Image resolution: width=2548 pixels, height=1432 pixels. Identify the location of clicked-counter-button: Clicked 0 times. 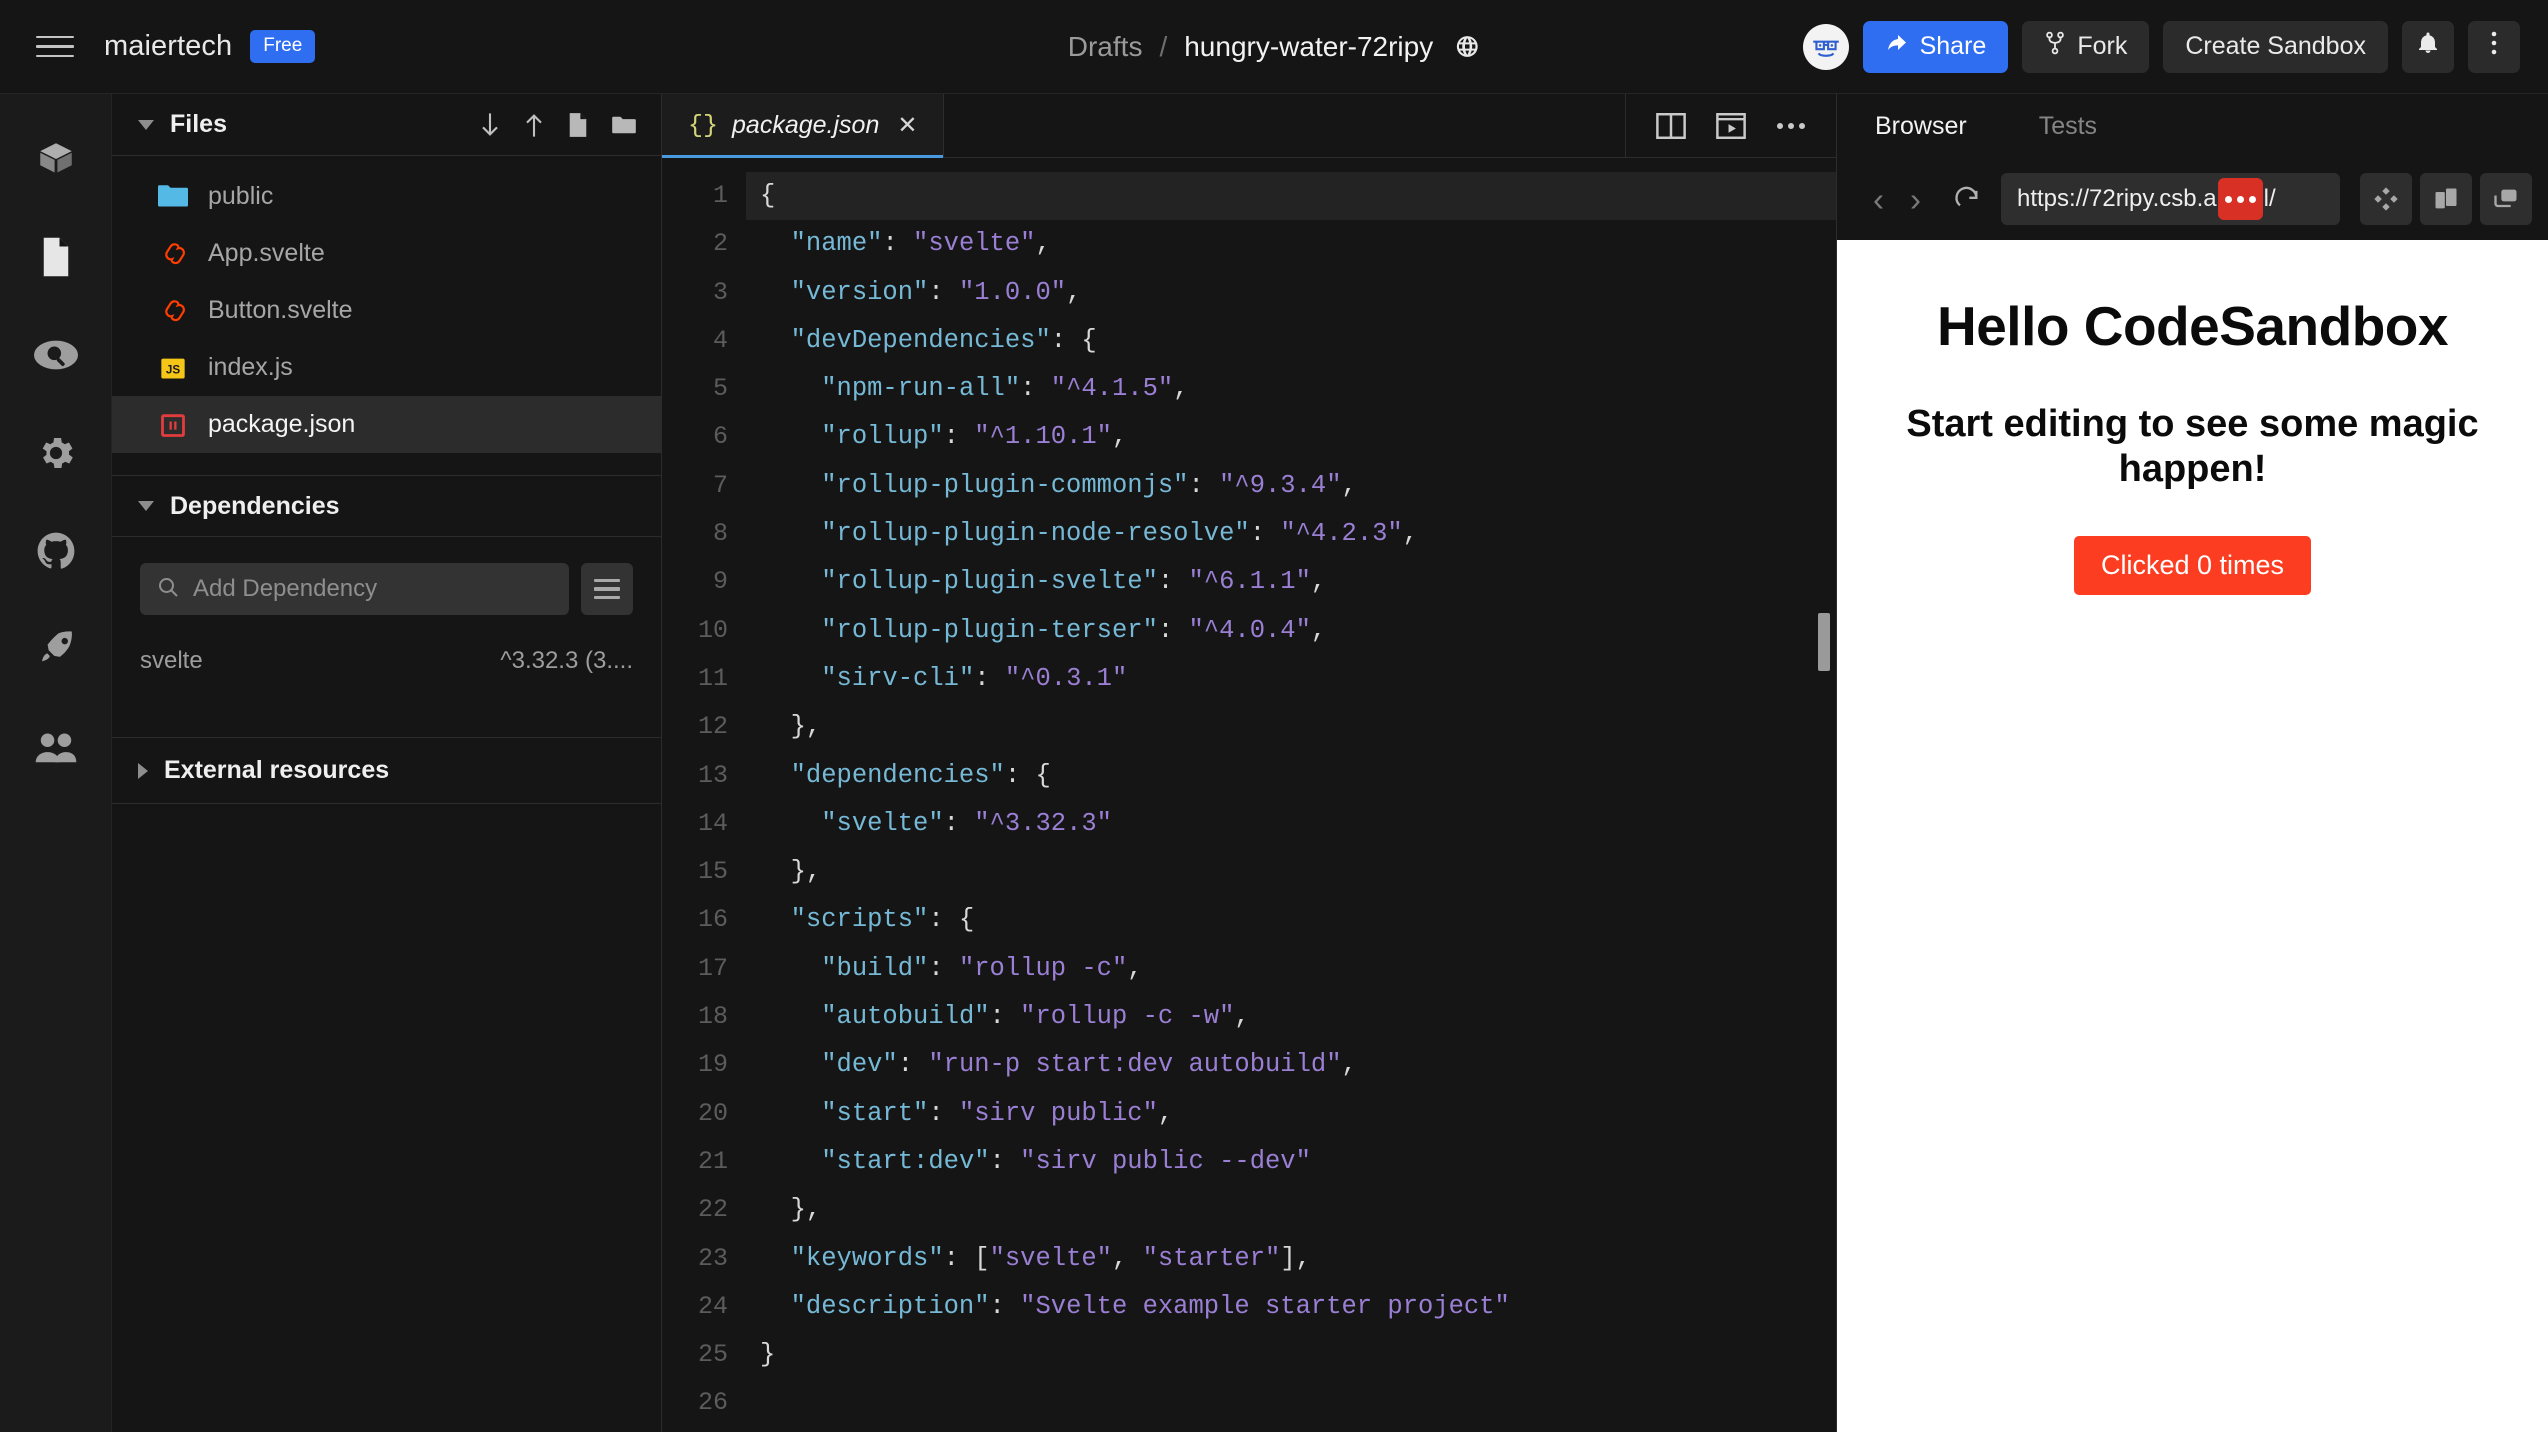
(2192, 565).